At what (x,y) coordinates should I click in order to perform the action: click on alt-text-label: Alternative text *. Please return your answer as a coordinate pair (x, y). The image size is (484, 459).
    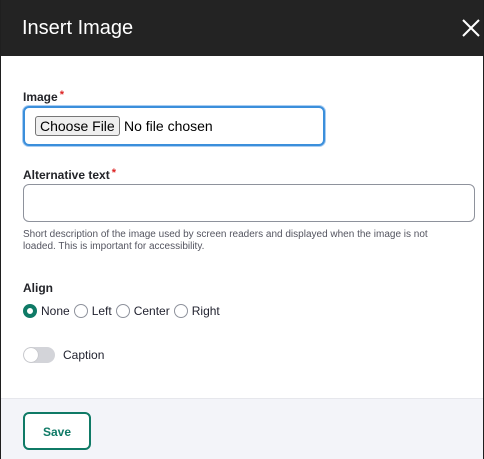
    Looking at the image, I should click on (69, 174).